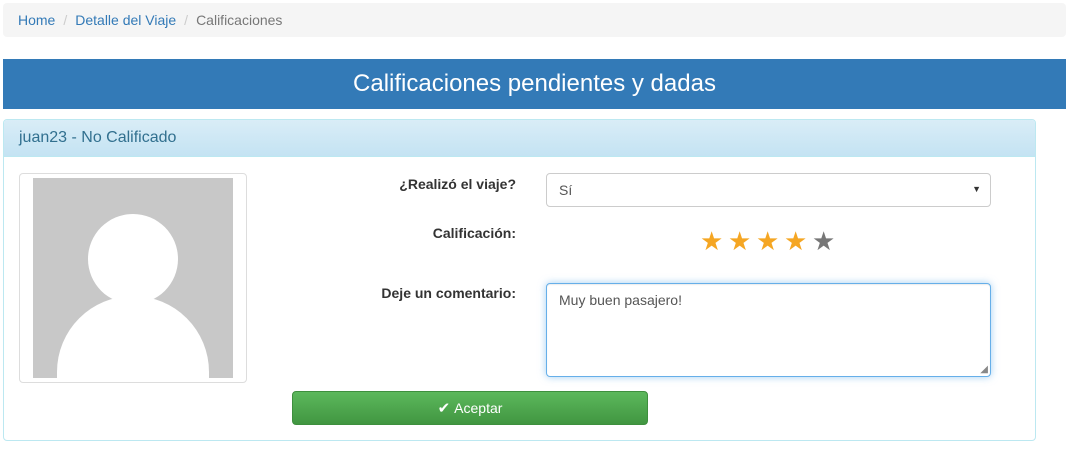 The width and height of the screenshot is (1069, 449). Describe the element at coordinates (474, 233) in the screenshot. I see `rating-label: Calificación:` at that location.